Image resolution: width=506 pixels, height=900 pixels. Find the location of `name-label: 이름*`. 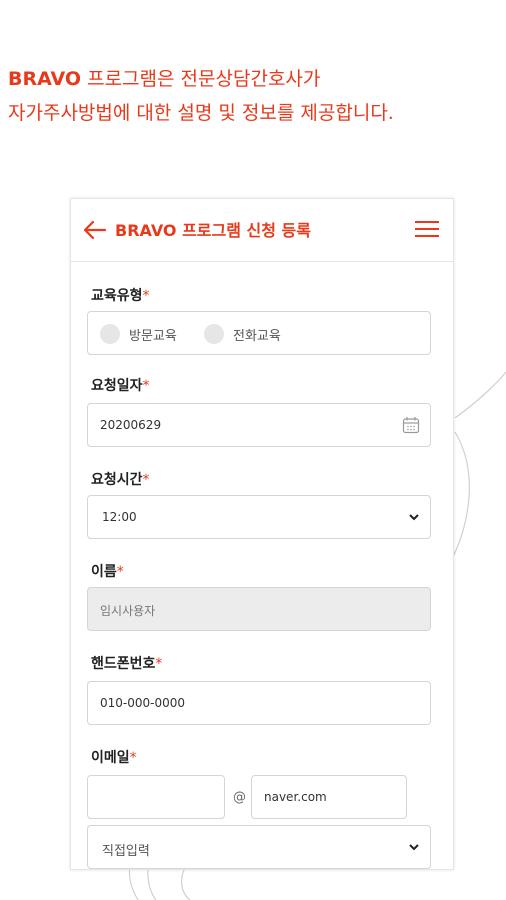

name-label: 이름* is located at coordinates (107, 572).